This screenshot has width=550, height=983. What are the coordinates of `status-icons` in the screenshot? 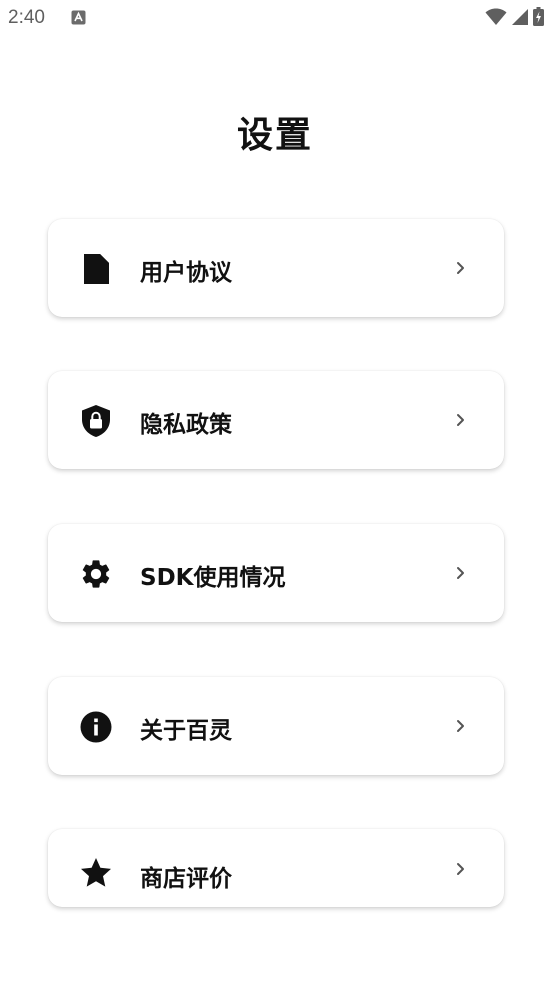 It's located at (514, 18).